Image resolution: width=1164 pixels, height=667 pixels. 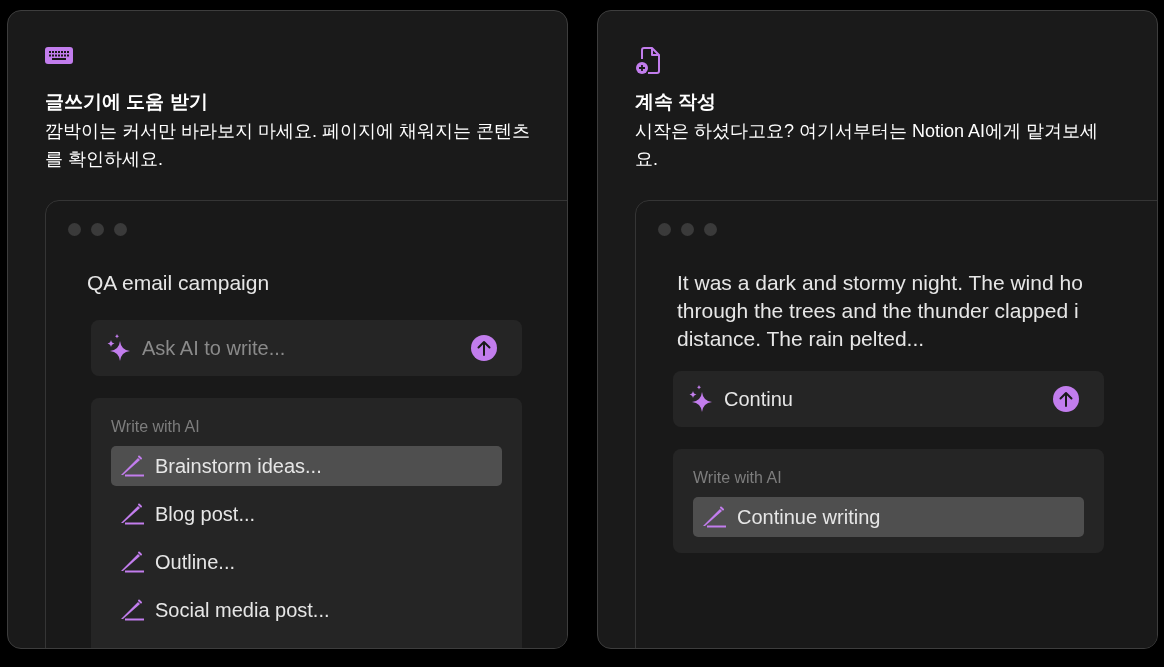 What do you see at coordinates (888, 517) in the screenshot?
I see `menu-item: Continue writing` at bounding box center [888, 517].